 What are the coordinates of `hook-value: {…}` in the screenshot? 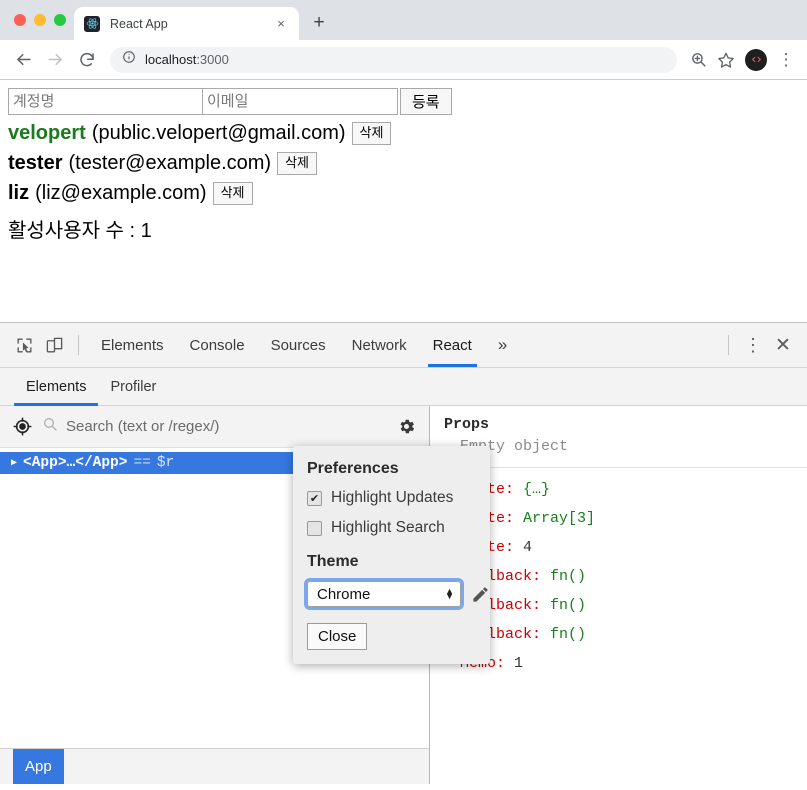 It's located at (537, 489).